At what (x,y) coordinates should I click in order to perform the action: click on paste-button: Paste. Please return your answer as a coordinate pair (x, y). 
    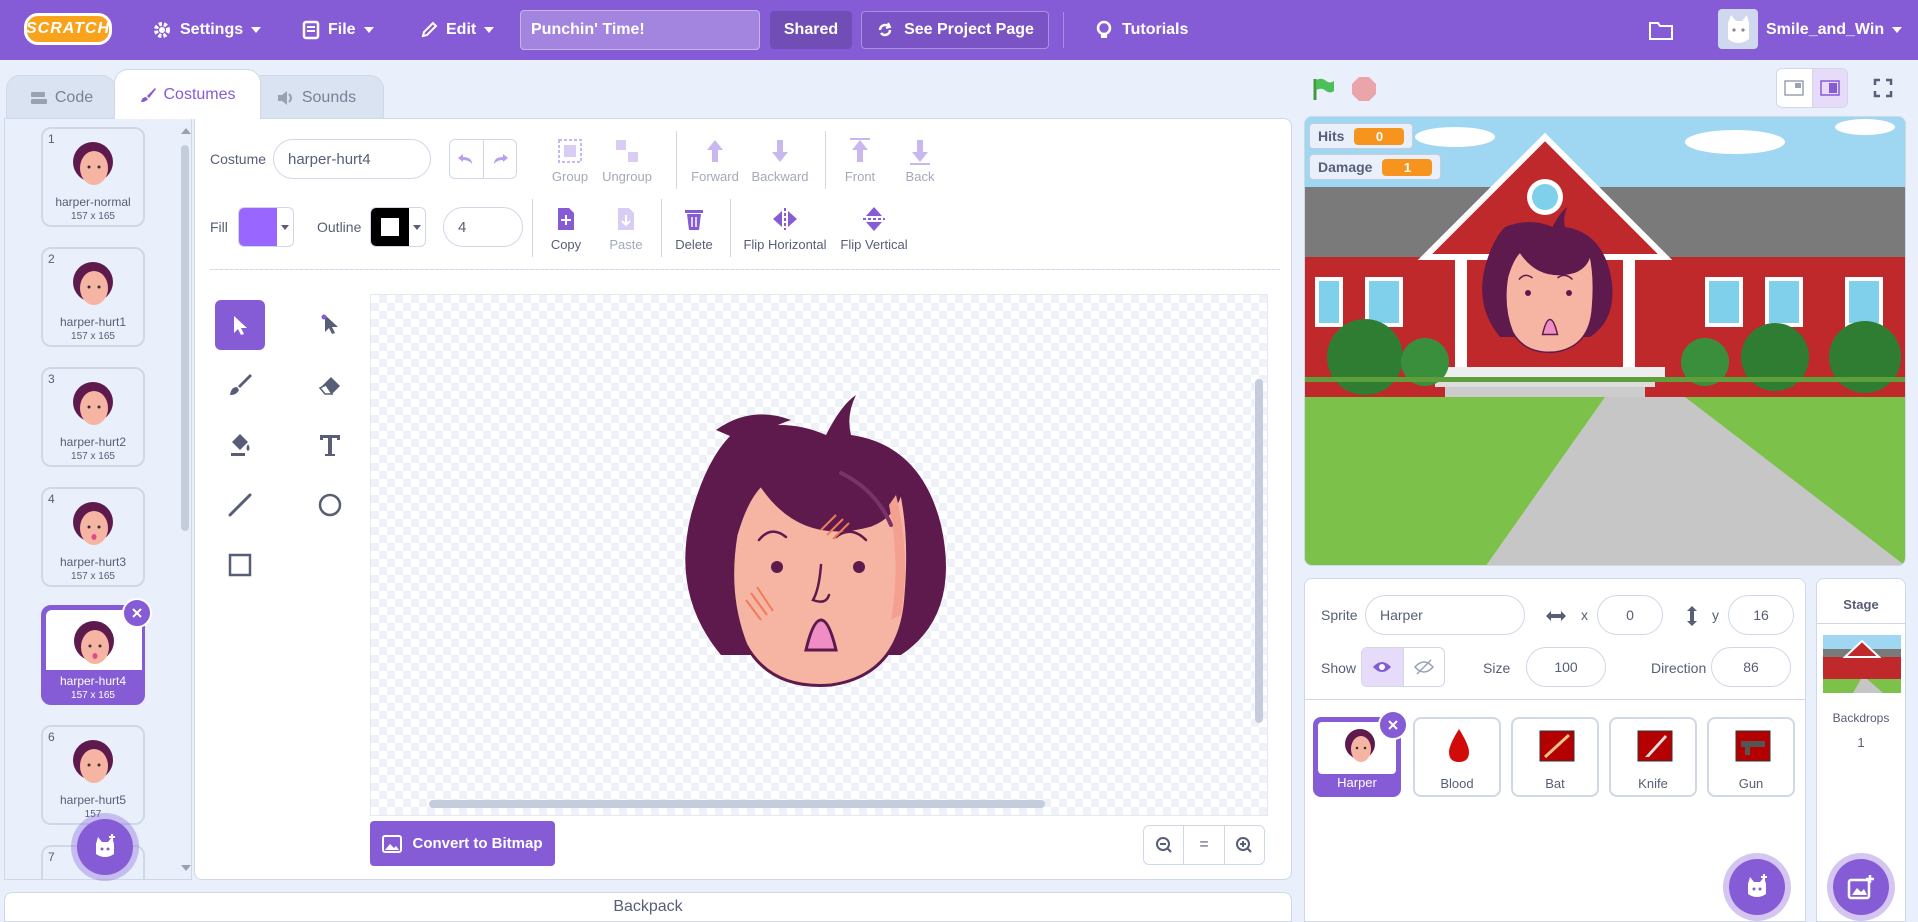
    Looking at the image, I should click on (626, 228).